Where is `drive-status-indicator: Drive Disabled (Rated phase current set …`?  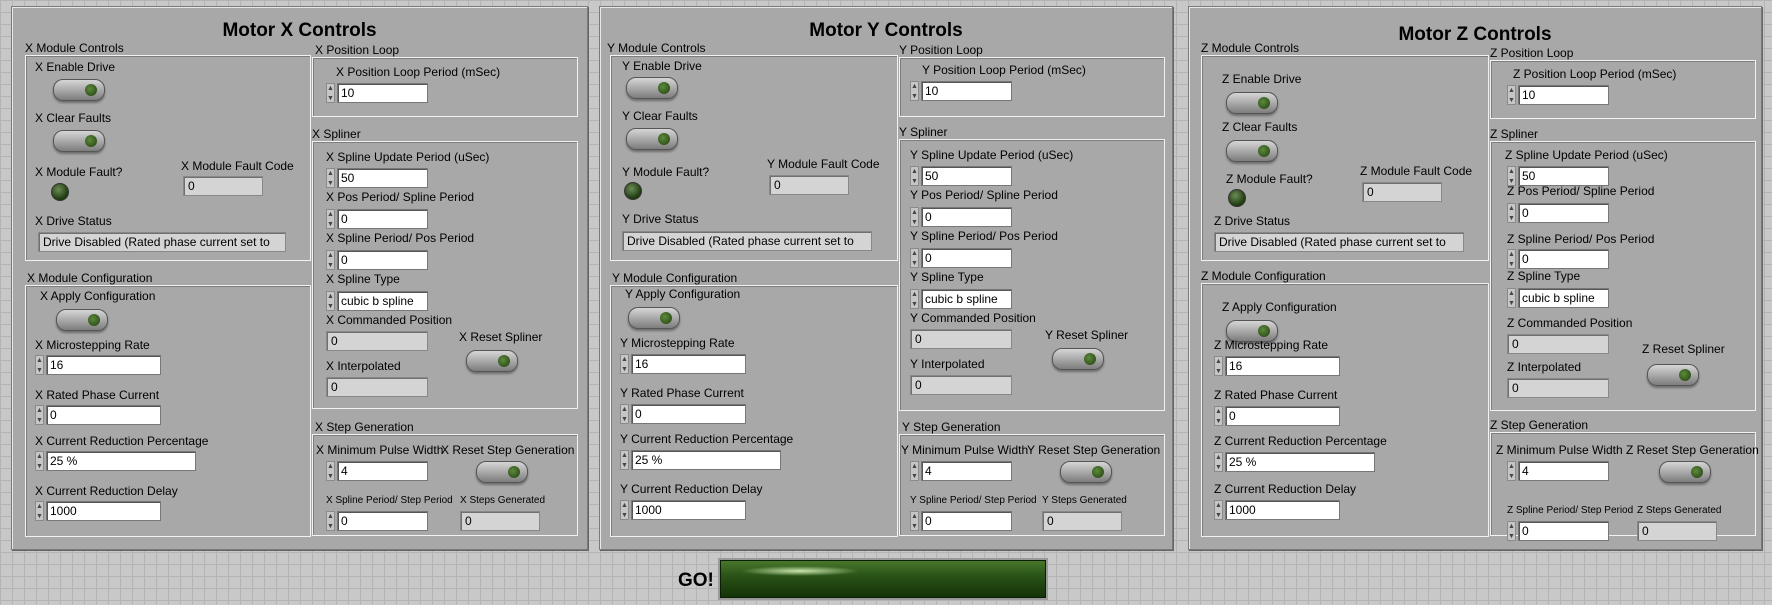 drive-status-indicator: Drive Disabled (Rated phase current set … is located at coordinates (747, 241).